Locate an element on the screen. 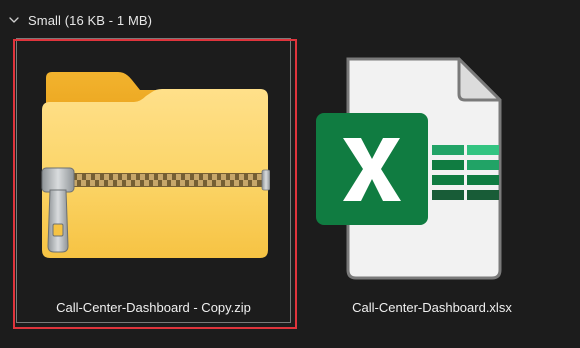  file-name-label: Call-Center-Dashboard - Copy.zip is located at coordinates (153, 307).